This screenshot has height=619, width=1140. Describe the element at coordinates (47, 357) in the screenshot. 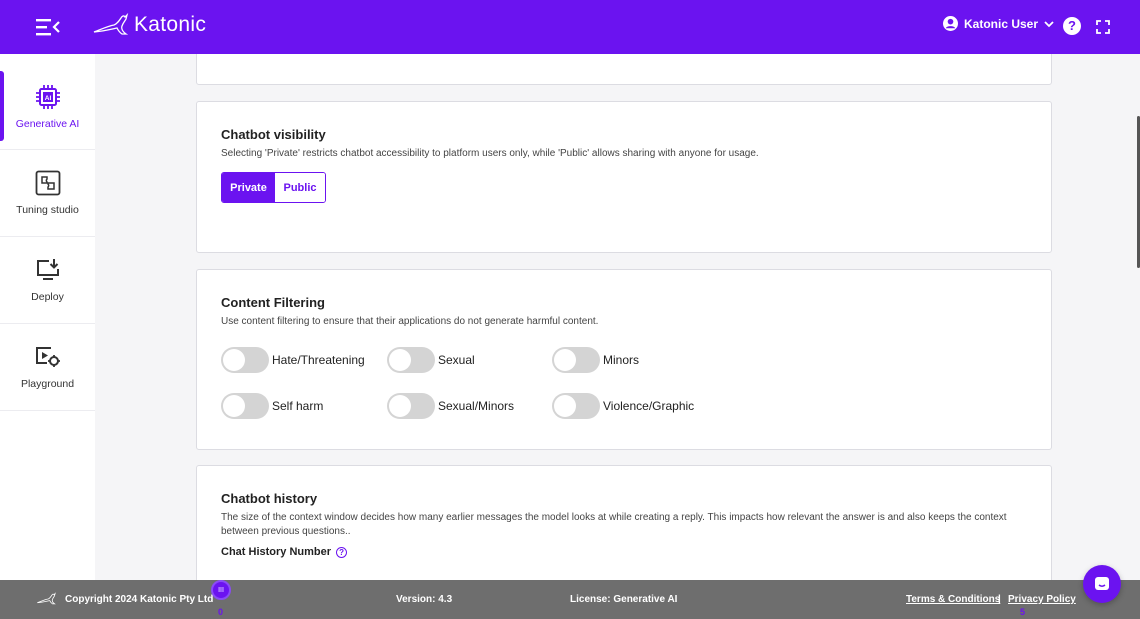

I see `play-settings-icon` at that location.